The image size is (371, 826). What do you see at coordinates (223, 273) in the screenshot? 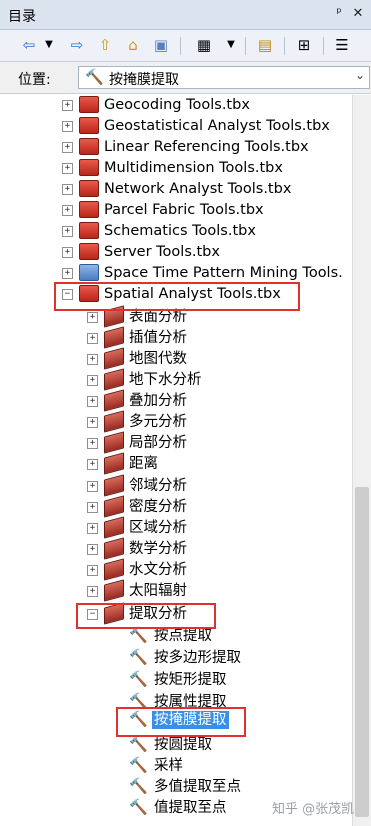
I see `tree-item-label: Space Time Pattern Mining Tools.` at bounding box center [223, 273].